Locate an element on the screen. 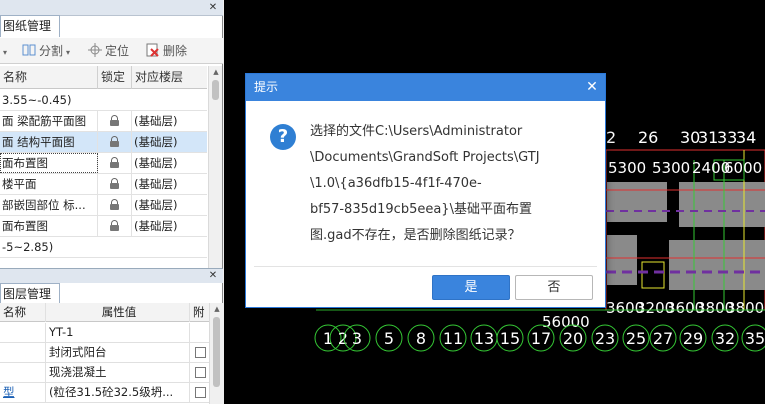 The image size is (765, 404). svg-text: 8 is located at coordinates (421, 338).